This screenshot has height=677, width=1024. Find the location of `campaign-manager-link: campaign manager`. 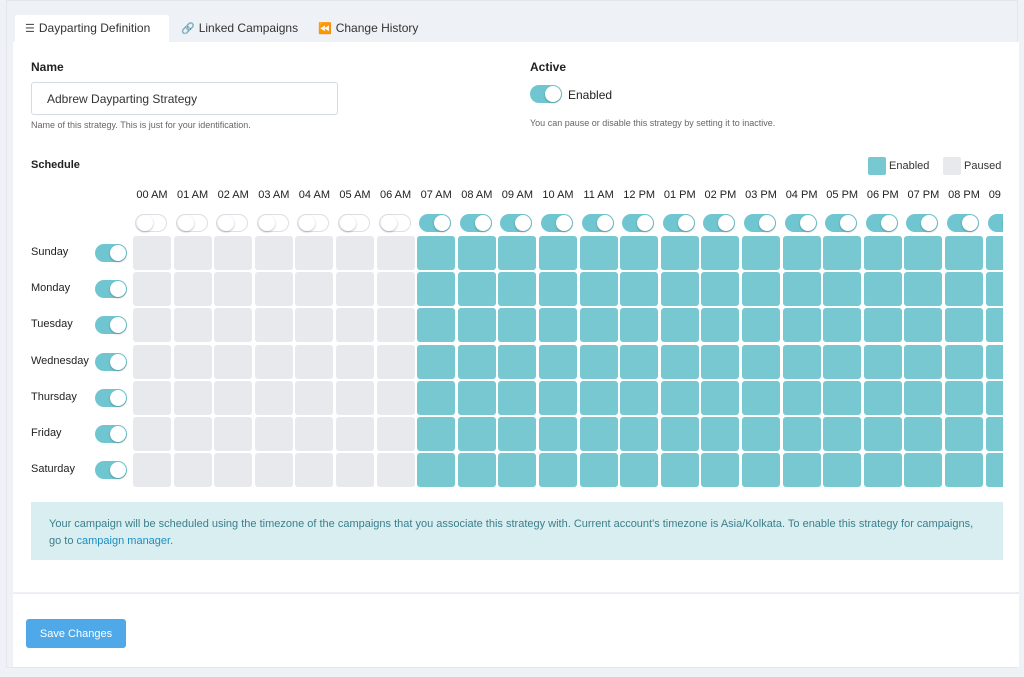

campaign-manager-link: campaign manager is located at coordinates (124, 541).